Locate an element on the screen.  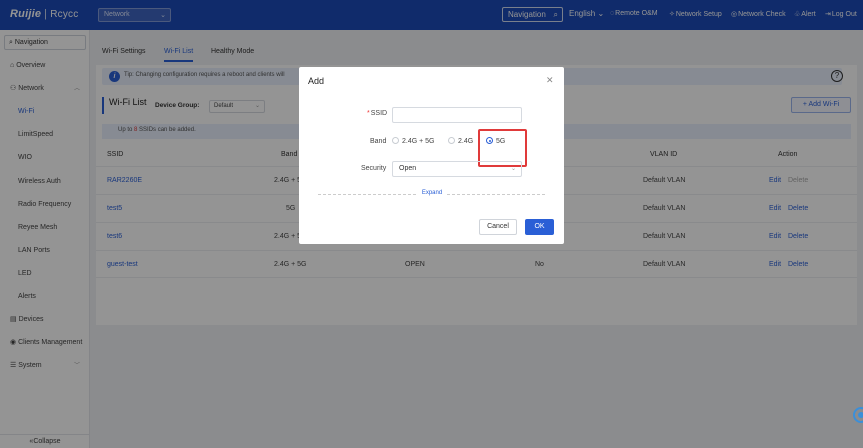
security-select: Open ⌄ is located at coordinates (457, 169).